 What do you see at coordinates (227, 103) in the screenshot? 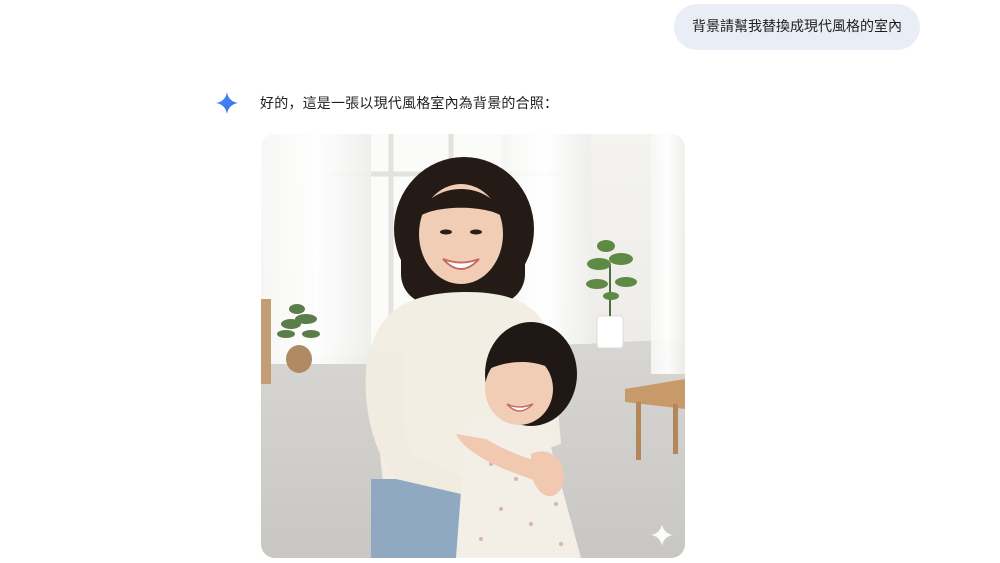
I see `gemini-sparkle-icon` at bounding box center [227, 103].